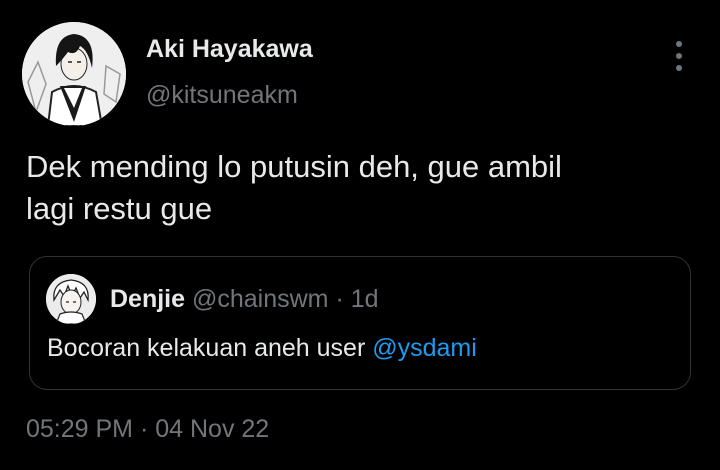 The image size is (720, 470). What do you see at coordinates (229, 72) in the screenshot?
I see `author-block: Aki Hayakawa @kitsuneakm` at bounding box center [229, 72].